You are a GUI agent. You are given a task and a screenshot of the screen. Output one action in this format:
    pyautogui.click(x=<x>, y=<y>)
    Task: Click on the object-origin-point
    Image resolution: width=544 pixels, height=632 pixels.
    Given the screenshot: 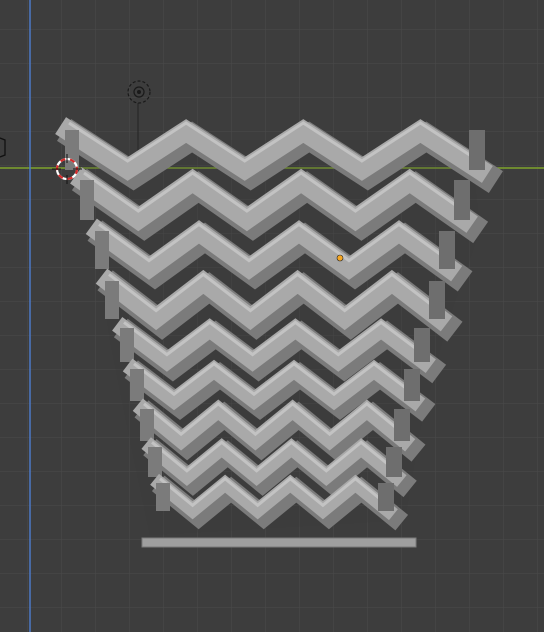 What is the action you would take?
    pyautogui.click(x=340, y=258)
    